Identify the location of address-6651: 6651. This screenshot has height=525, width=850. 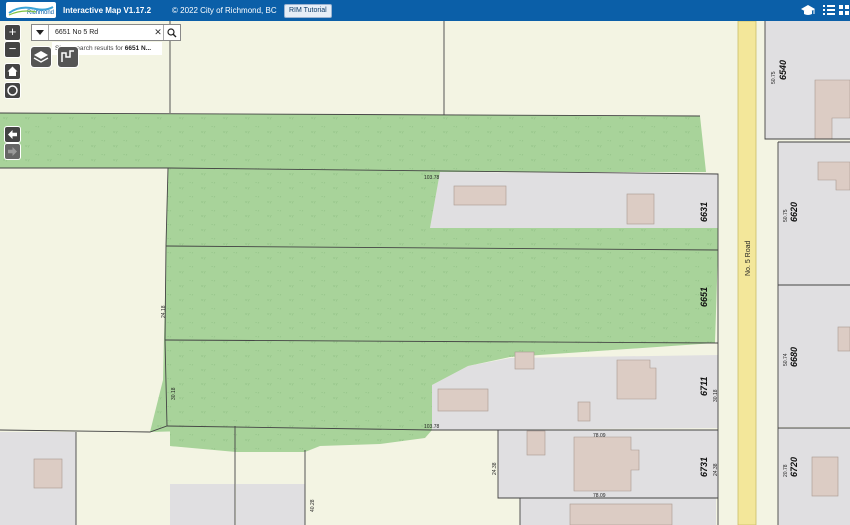
(704, 297).